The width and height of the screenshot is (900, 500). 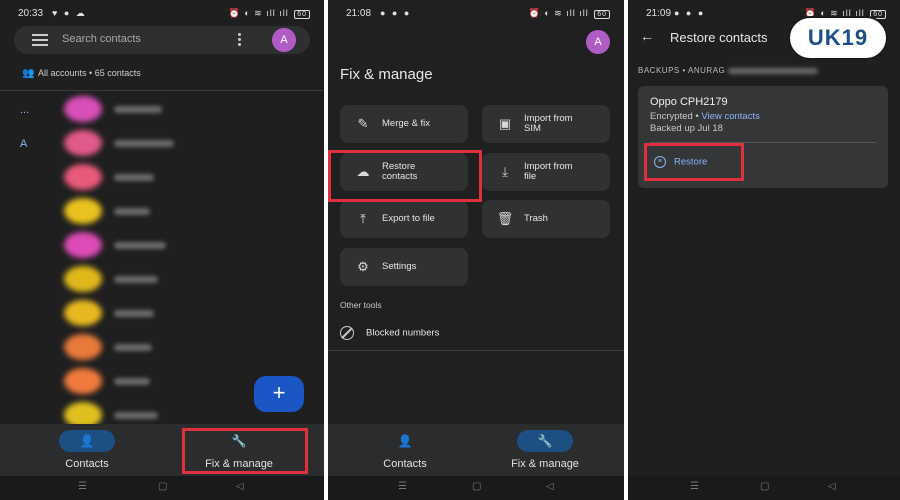 What do you see at coordinates (505, 123) in the screenshot?
I see `import-sim-icon: ▣` at bounding box center [505, 123].